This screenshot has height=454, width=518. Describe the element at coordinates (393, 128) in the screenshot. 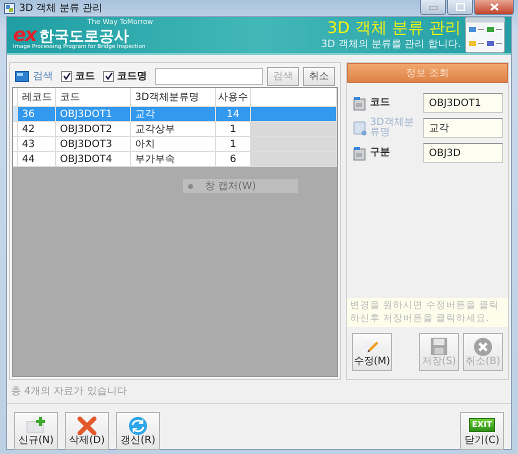

I see `field-label: 3D객체분류명` at that location.